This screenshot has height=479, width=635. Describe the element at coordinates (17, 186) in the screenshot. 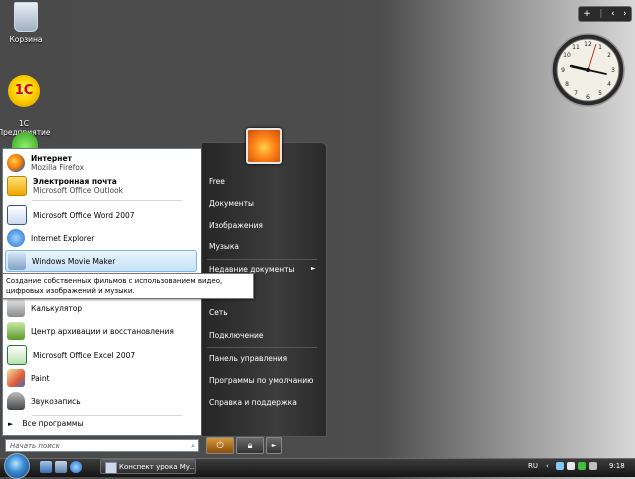

I see `outlook-icon` at that location.